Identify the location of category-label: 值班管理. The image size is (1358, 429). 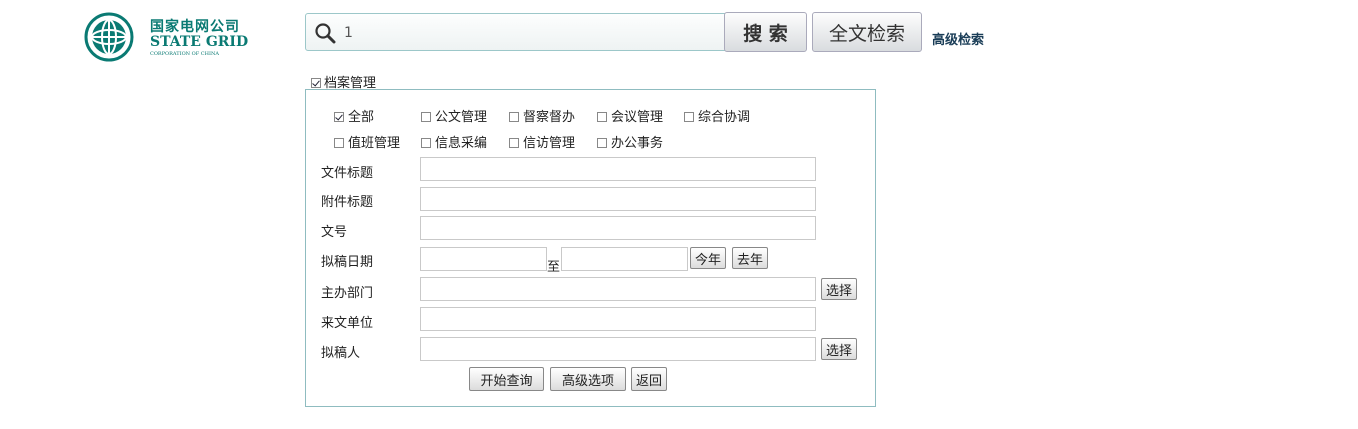
(374, 143).